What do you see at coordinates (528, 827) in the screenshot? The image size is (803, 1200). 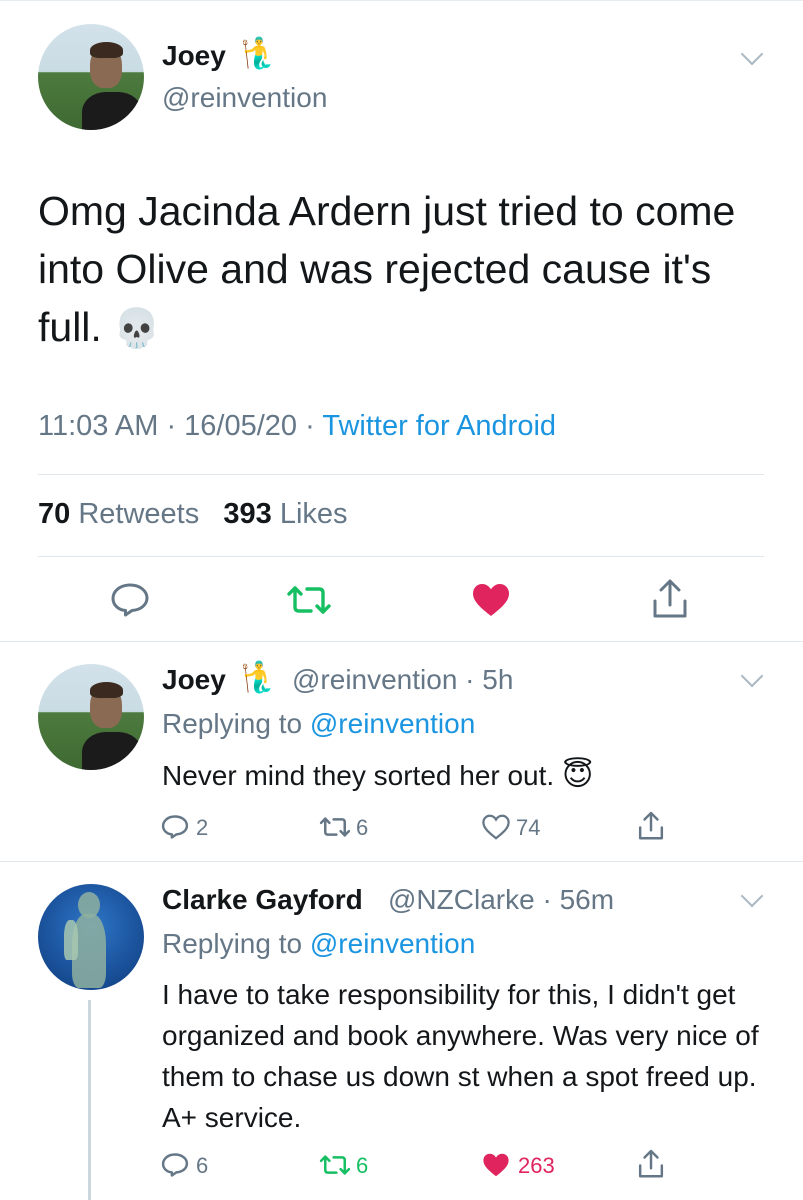 I see `like-count: 74` at bounding box center [528, 827].